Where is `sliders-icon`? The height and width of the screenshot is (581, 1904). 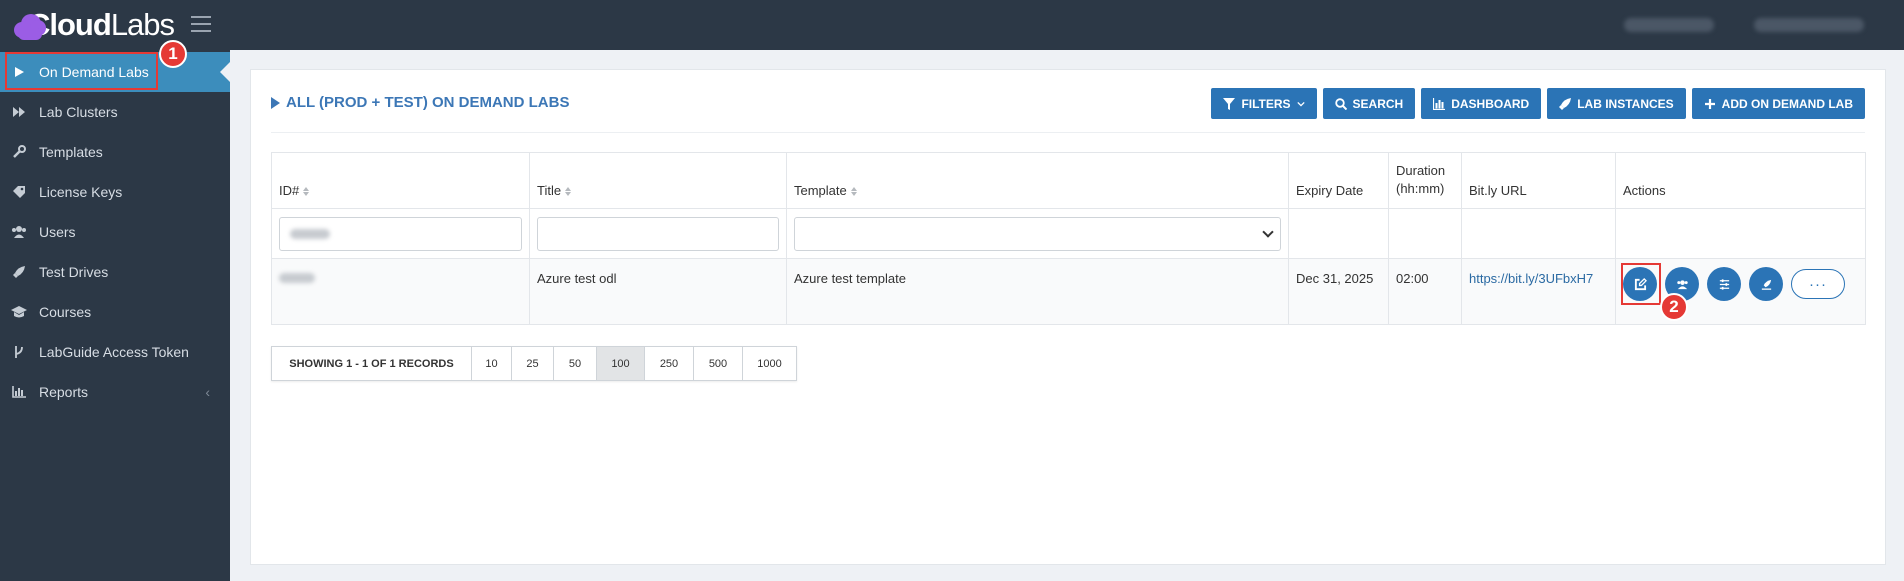 sliders-icon is located at coordinates (1724, 284).